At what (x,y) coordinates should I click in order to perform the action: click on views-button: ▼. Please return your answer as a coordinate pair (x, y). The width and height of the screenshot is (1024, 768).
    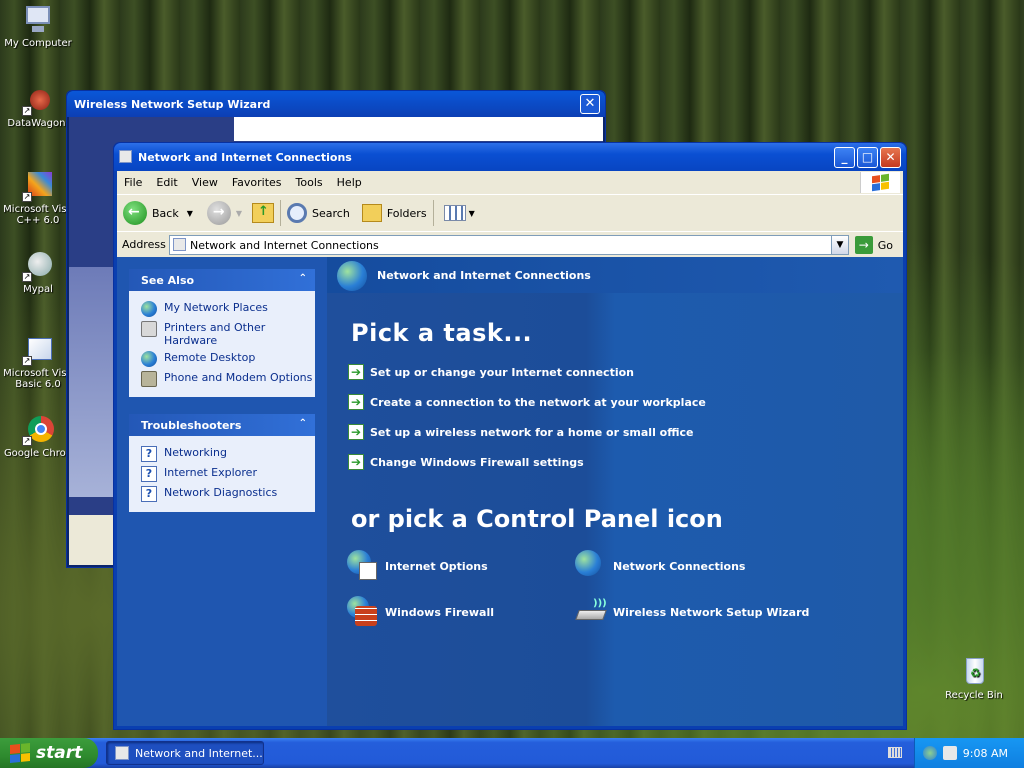
    Looking at the image, I should click on (459, 213).